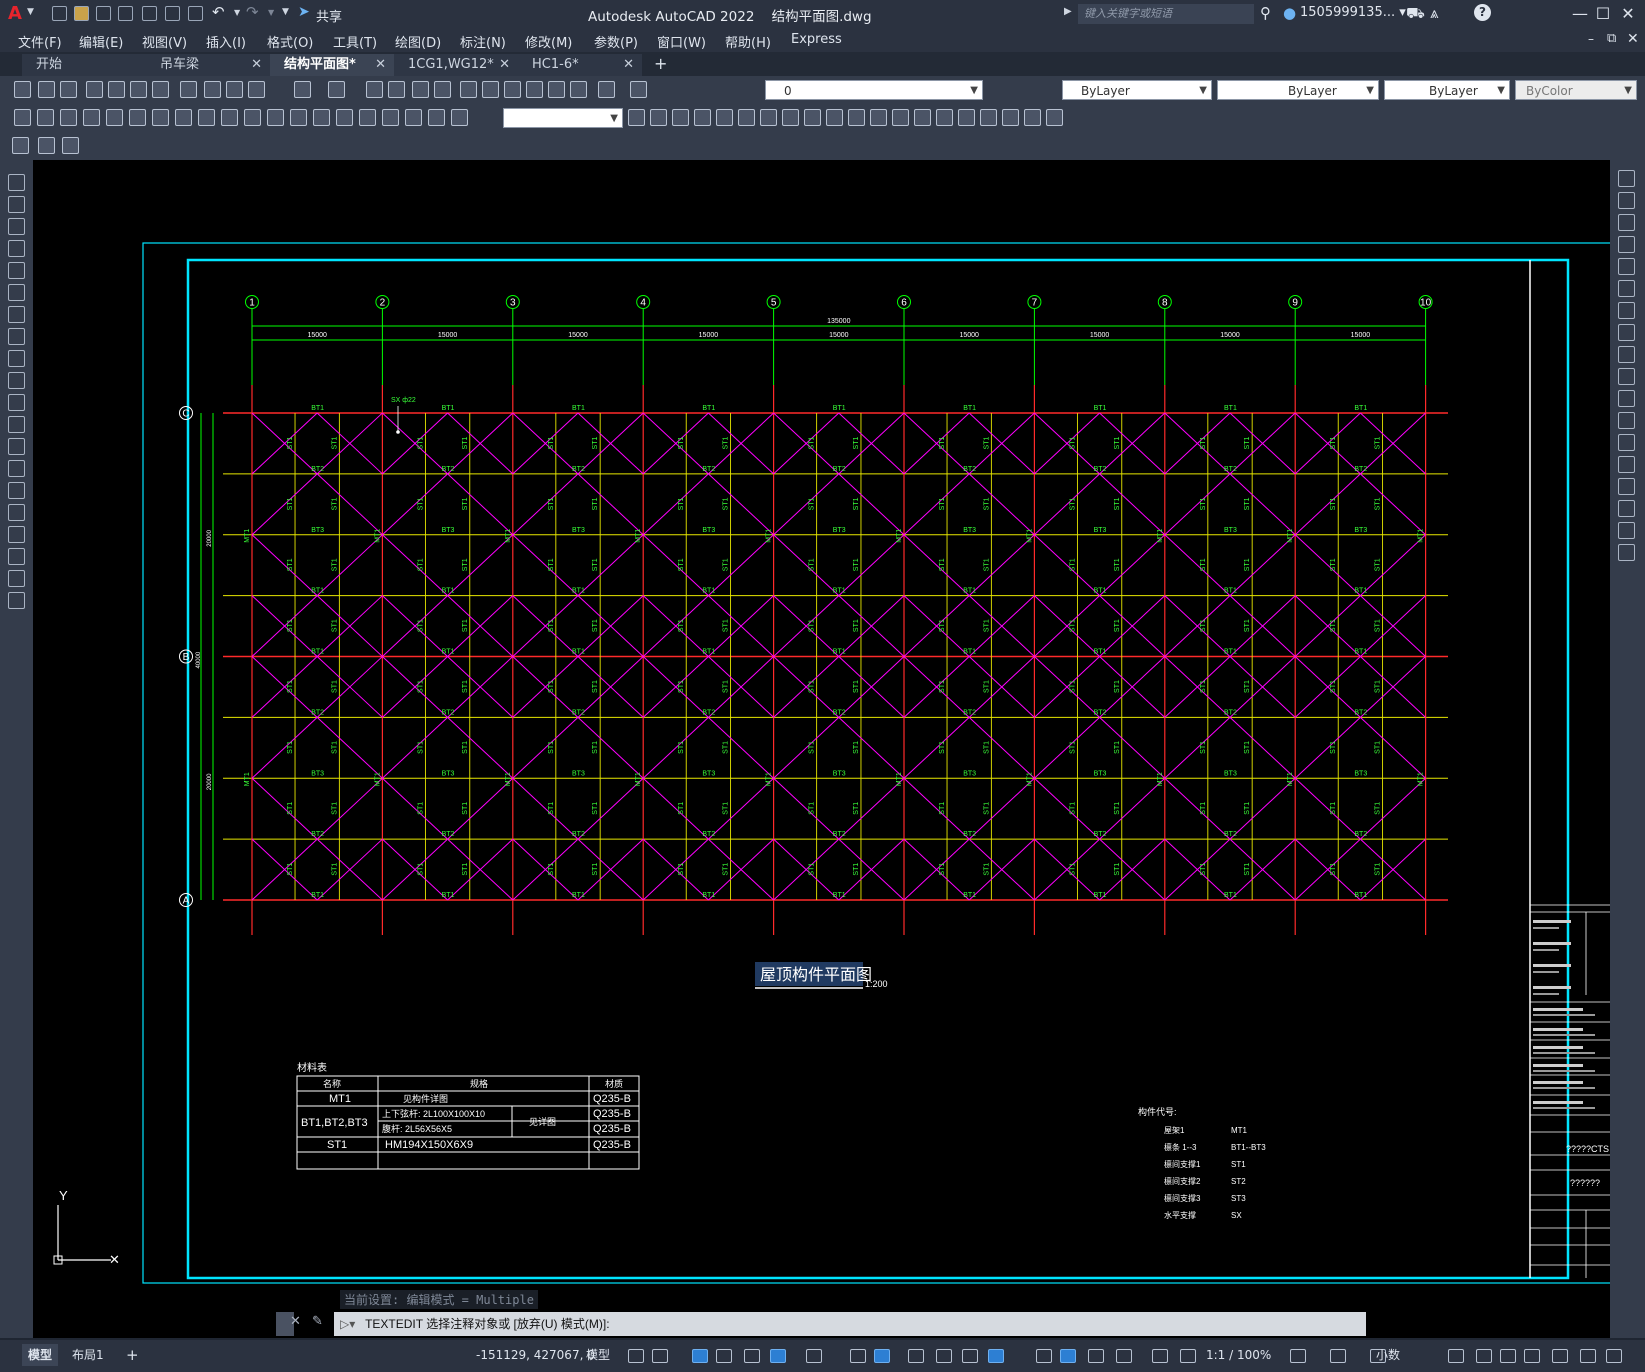 The height and width of the screenshot is (1372, 1645). What do you see at coordinates (132, 1355) in the screenshot?
I see `add-layout-icon: +` at bounding box center [132, 1355].